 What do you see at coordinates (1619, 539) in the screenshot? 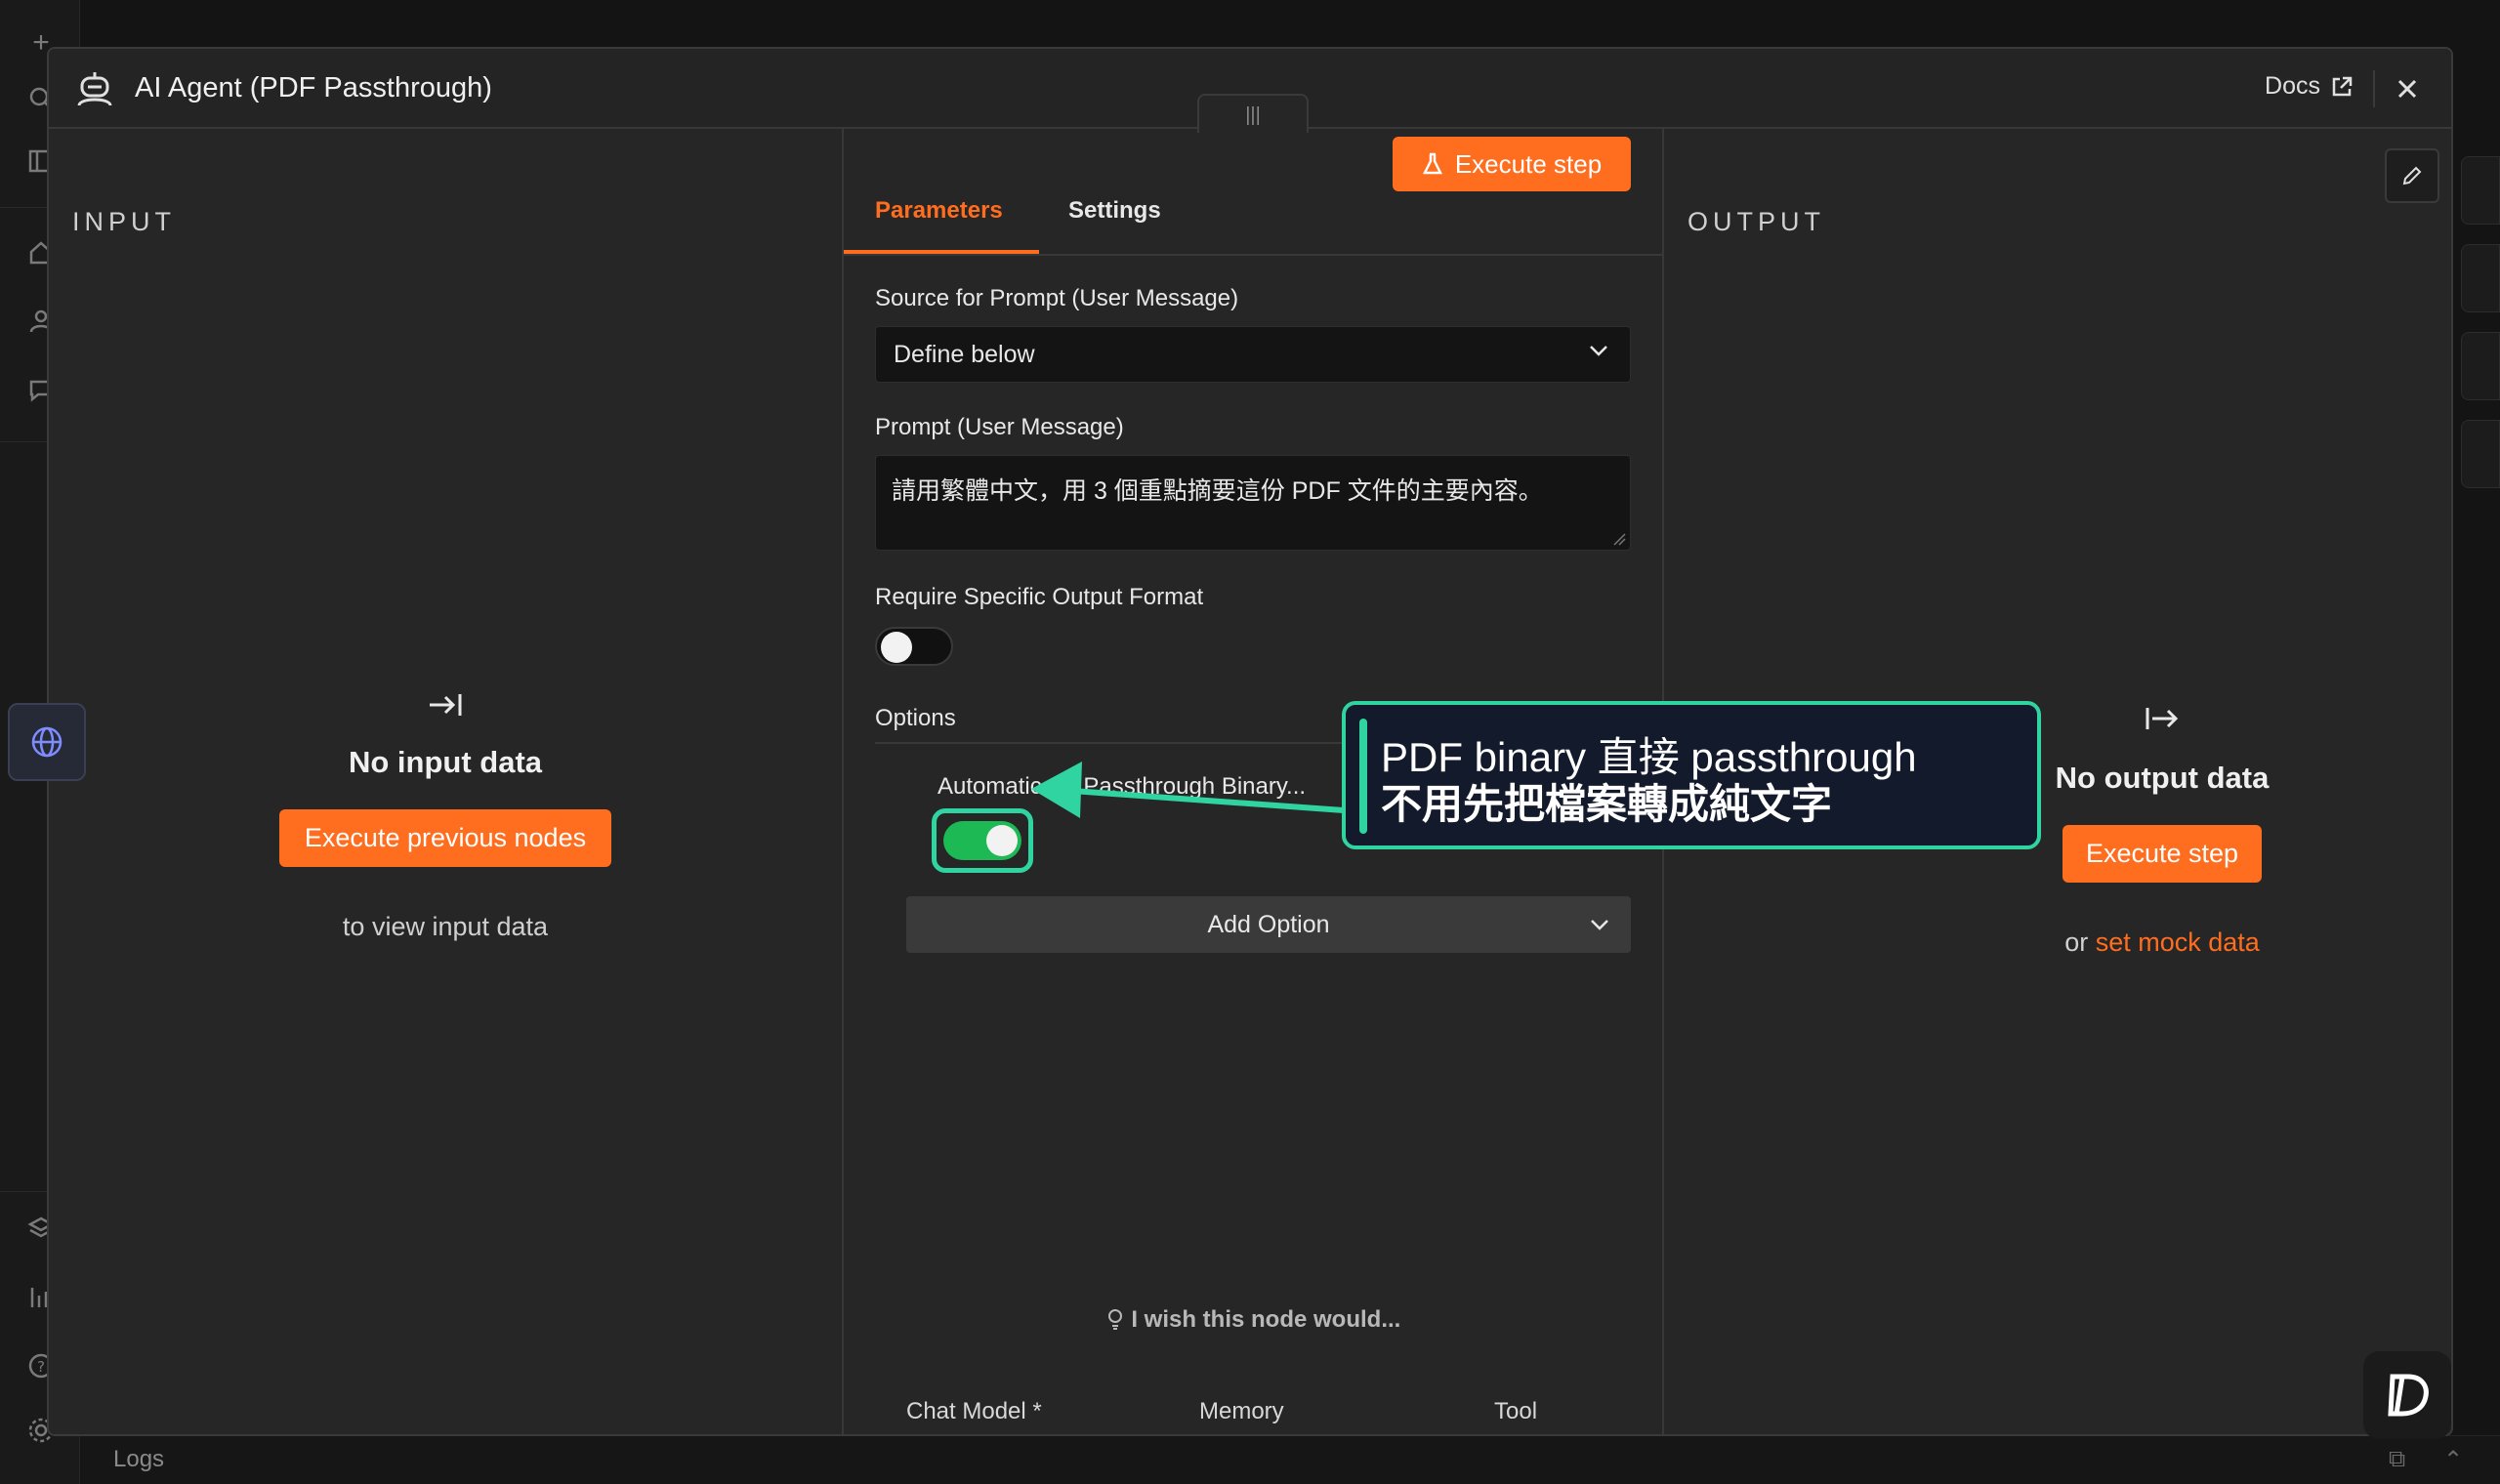
I see `resize-handle-icon` at bounding box center [1619, 539].